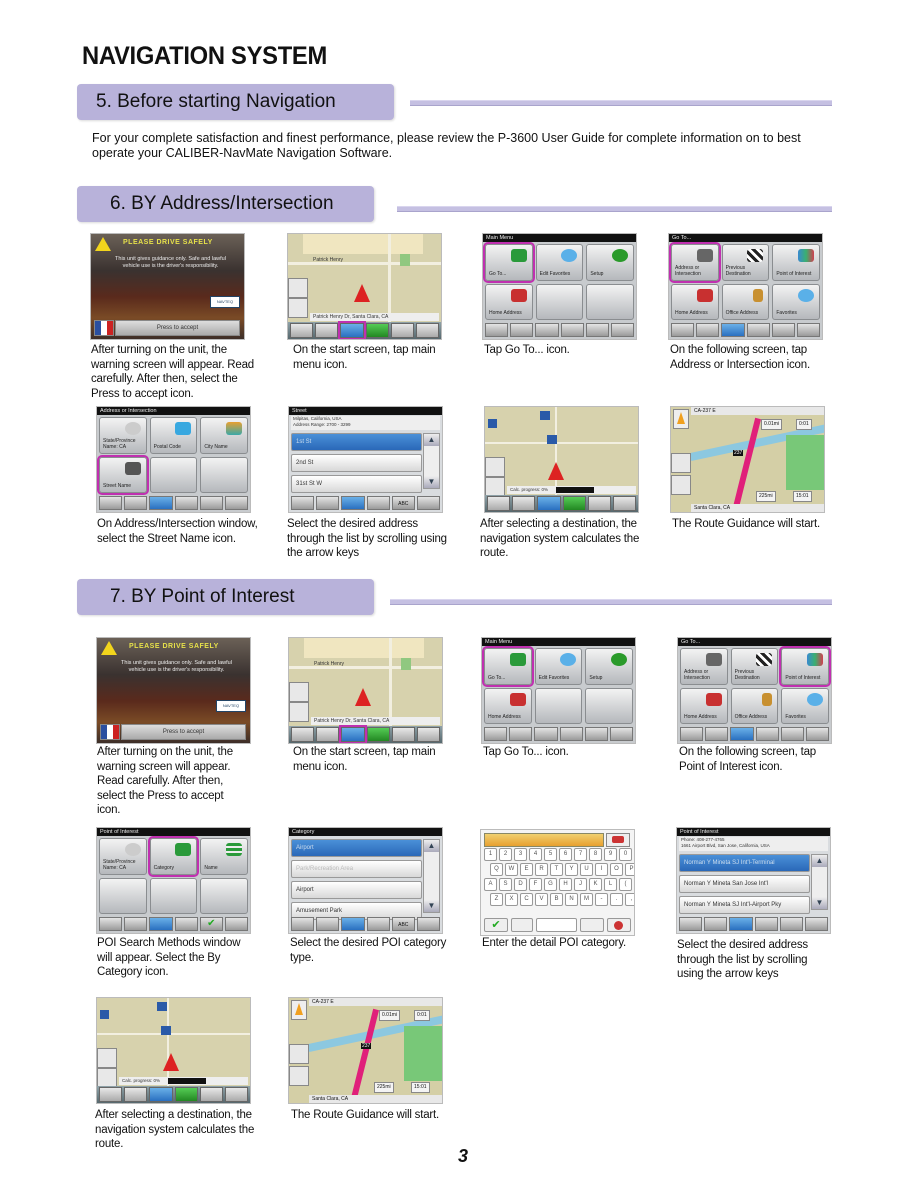 The width and height of the screenshot is (918, 1188). What do you see at coordinates (522, 925) in the screenshot?
I see `keyboard-layout-button` at bounding box center [522, 925].